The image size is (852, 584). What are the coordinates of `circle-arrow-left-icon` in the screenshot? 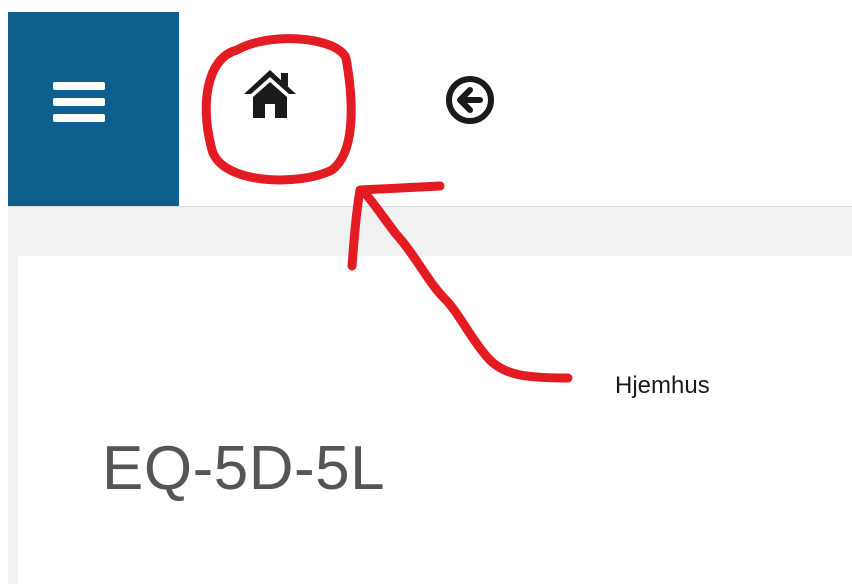 It's located at (470, 100).